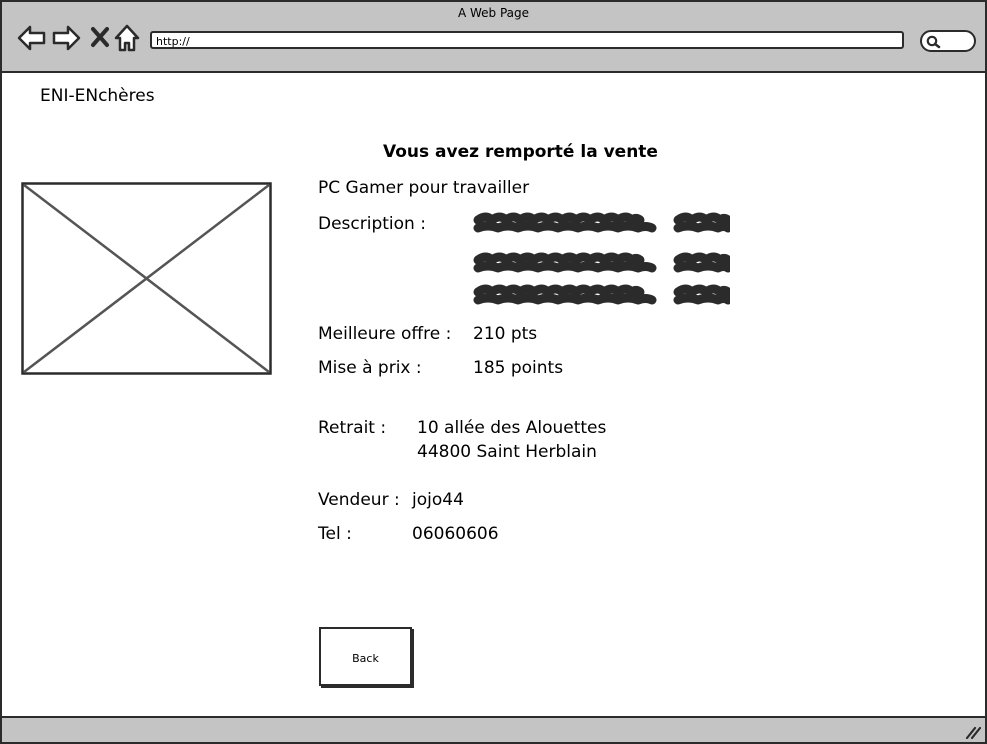 The image size is (987, 744). Describe the element at coordinates (602, 262) in the screenshot. I see `description-text-placeholder` at that location.